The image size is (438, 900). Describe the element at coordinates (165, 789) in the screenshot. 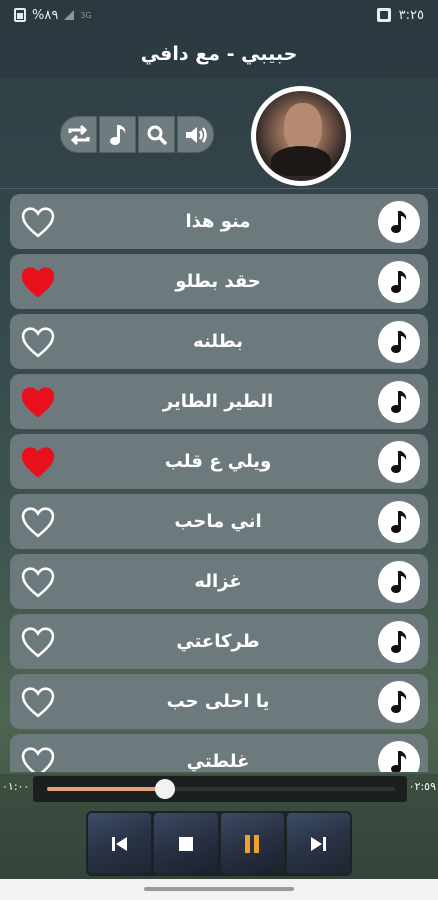

I see `seek-thumb` at that location.